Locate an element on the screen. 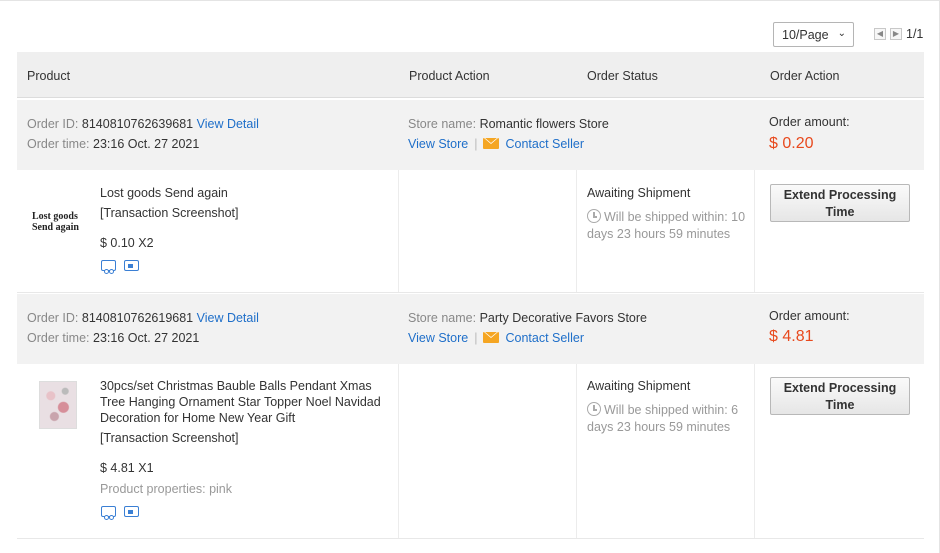 The height and width of the screenshot is (553, 940). page-count: 1/1 is located at coordinates (915, 34).